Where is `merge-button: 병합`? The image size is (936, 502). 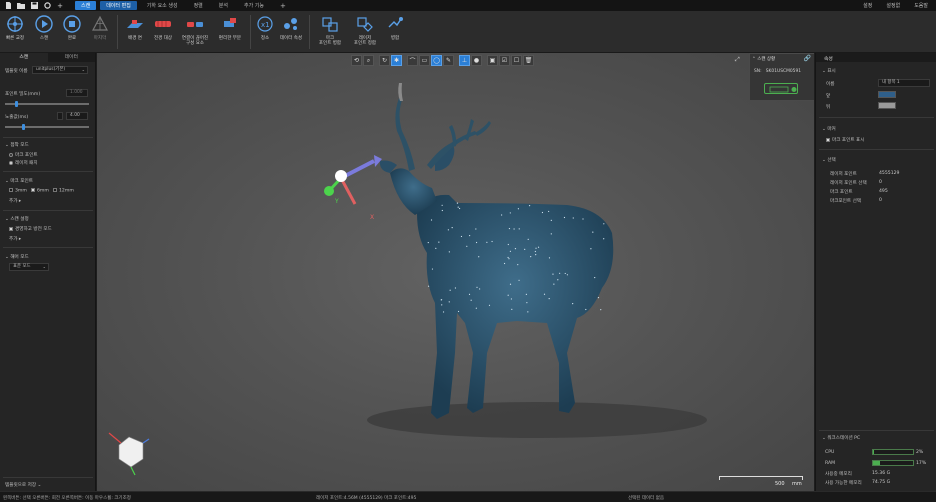 merge-button: 병합 is located at coordinates (395, 31).